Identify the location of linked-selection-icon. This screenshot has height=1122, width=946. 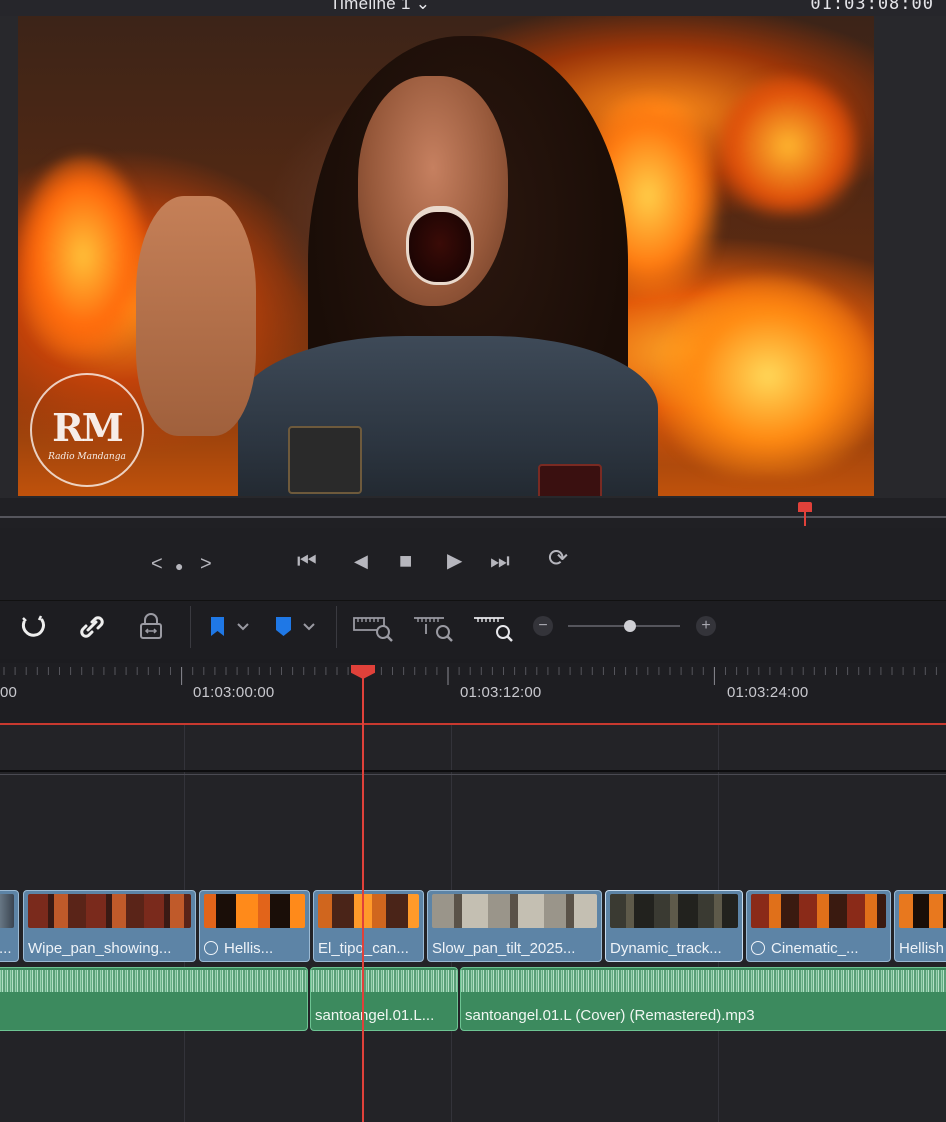
(92, 627).